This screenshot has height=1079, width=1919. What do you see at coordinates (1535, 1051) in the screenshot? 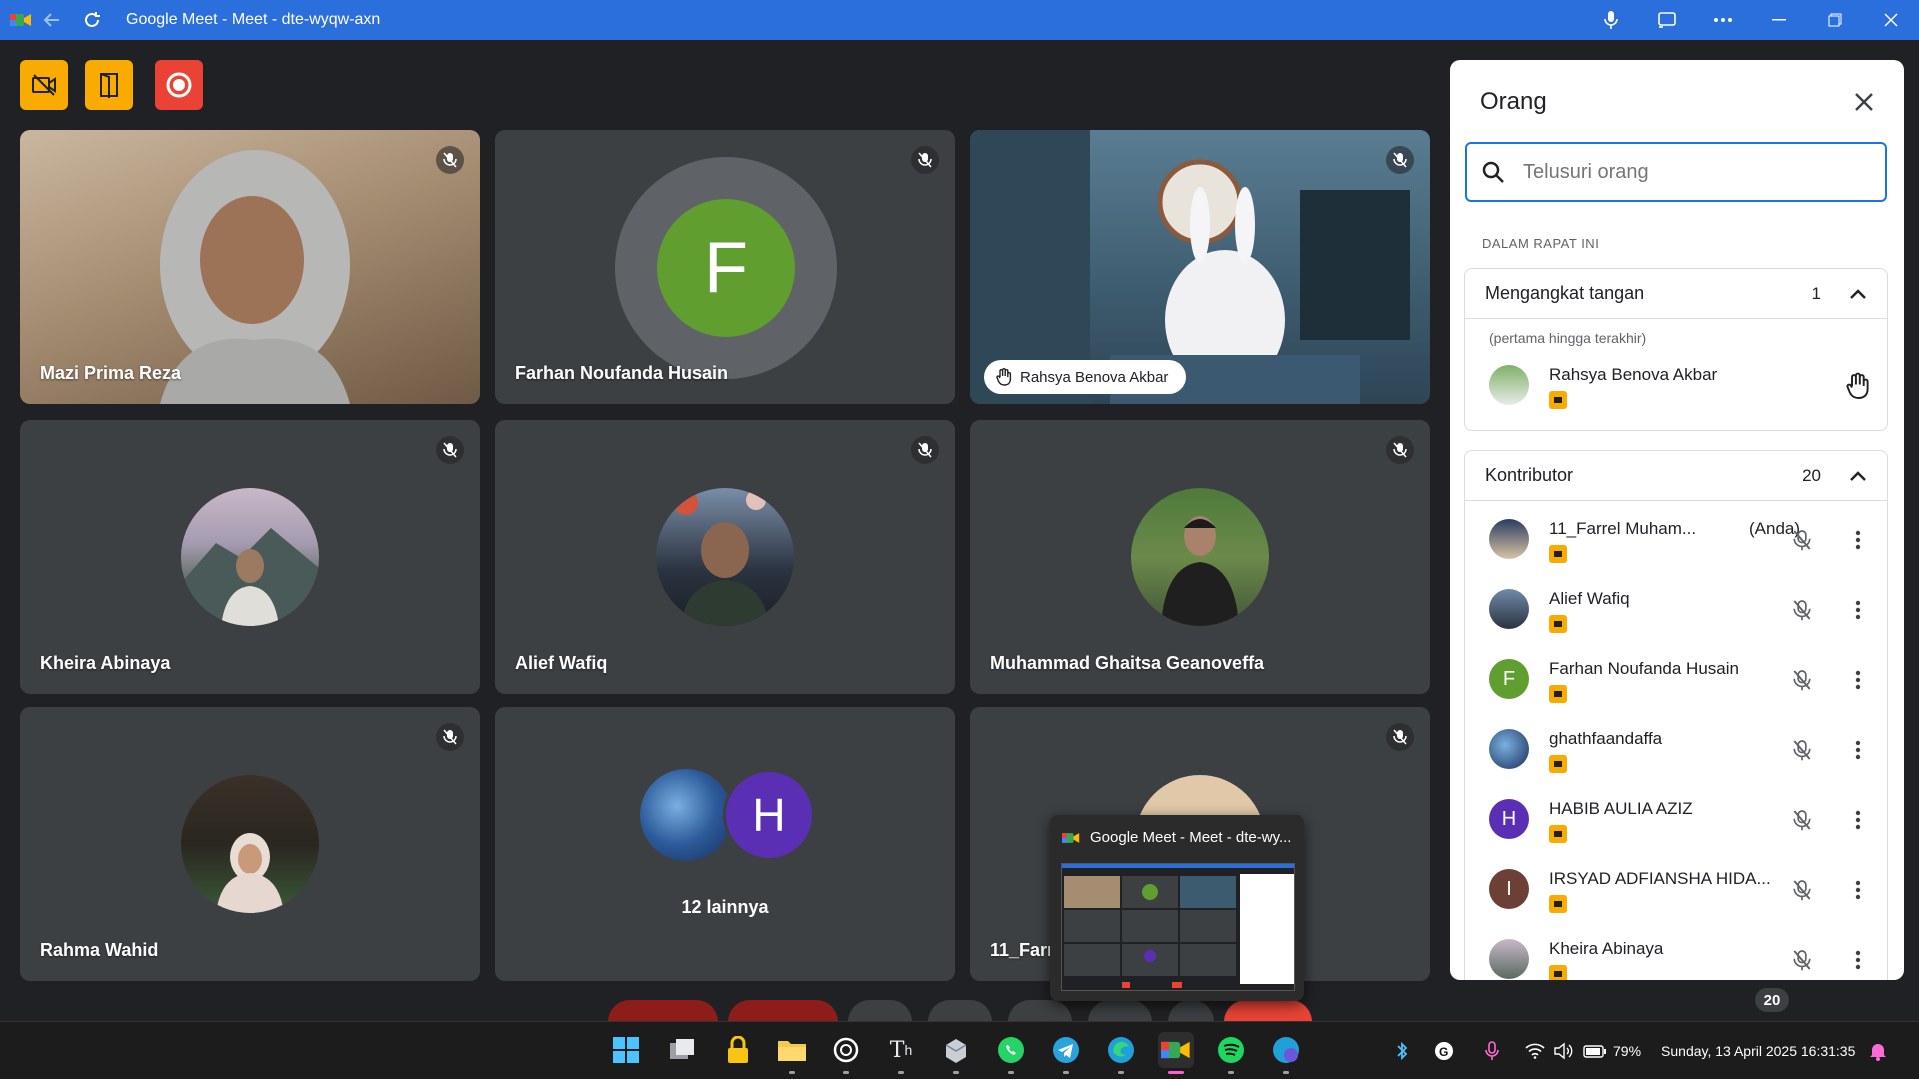
I see `wifi-icon` at bounding box center [1535, 1051].